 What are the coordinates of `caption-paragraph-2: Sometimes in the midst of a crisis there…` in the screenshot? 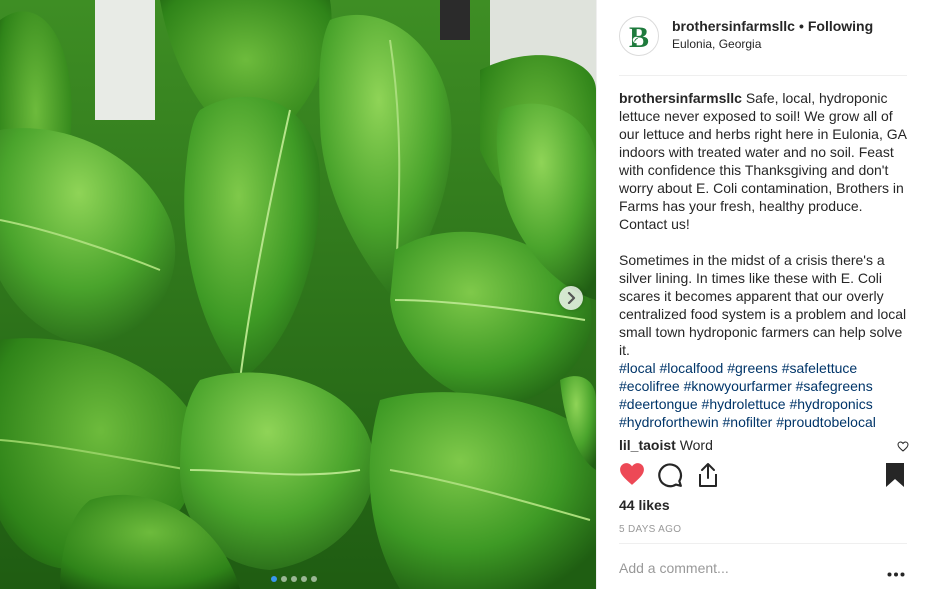 It's located at (763, 305).